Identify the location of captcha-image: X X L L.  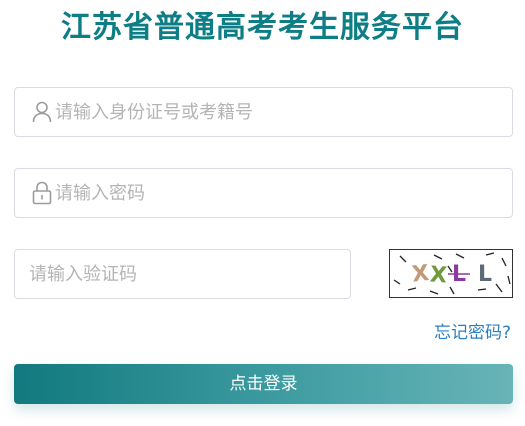
(451, 273).